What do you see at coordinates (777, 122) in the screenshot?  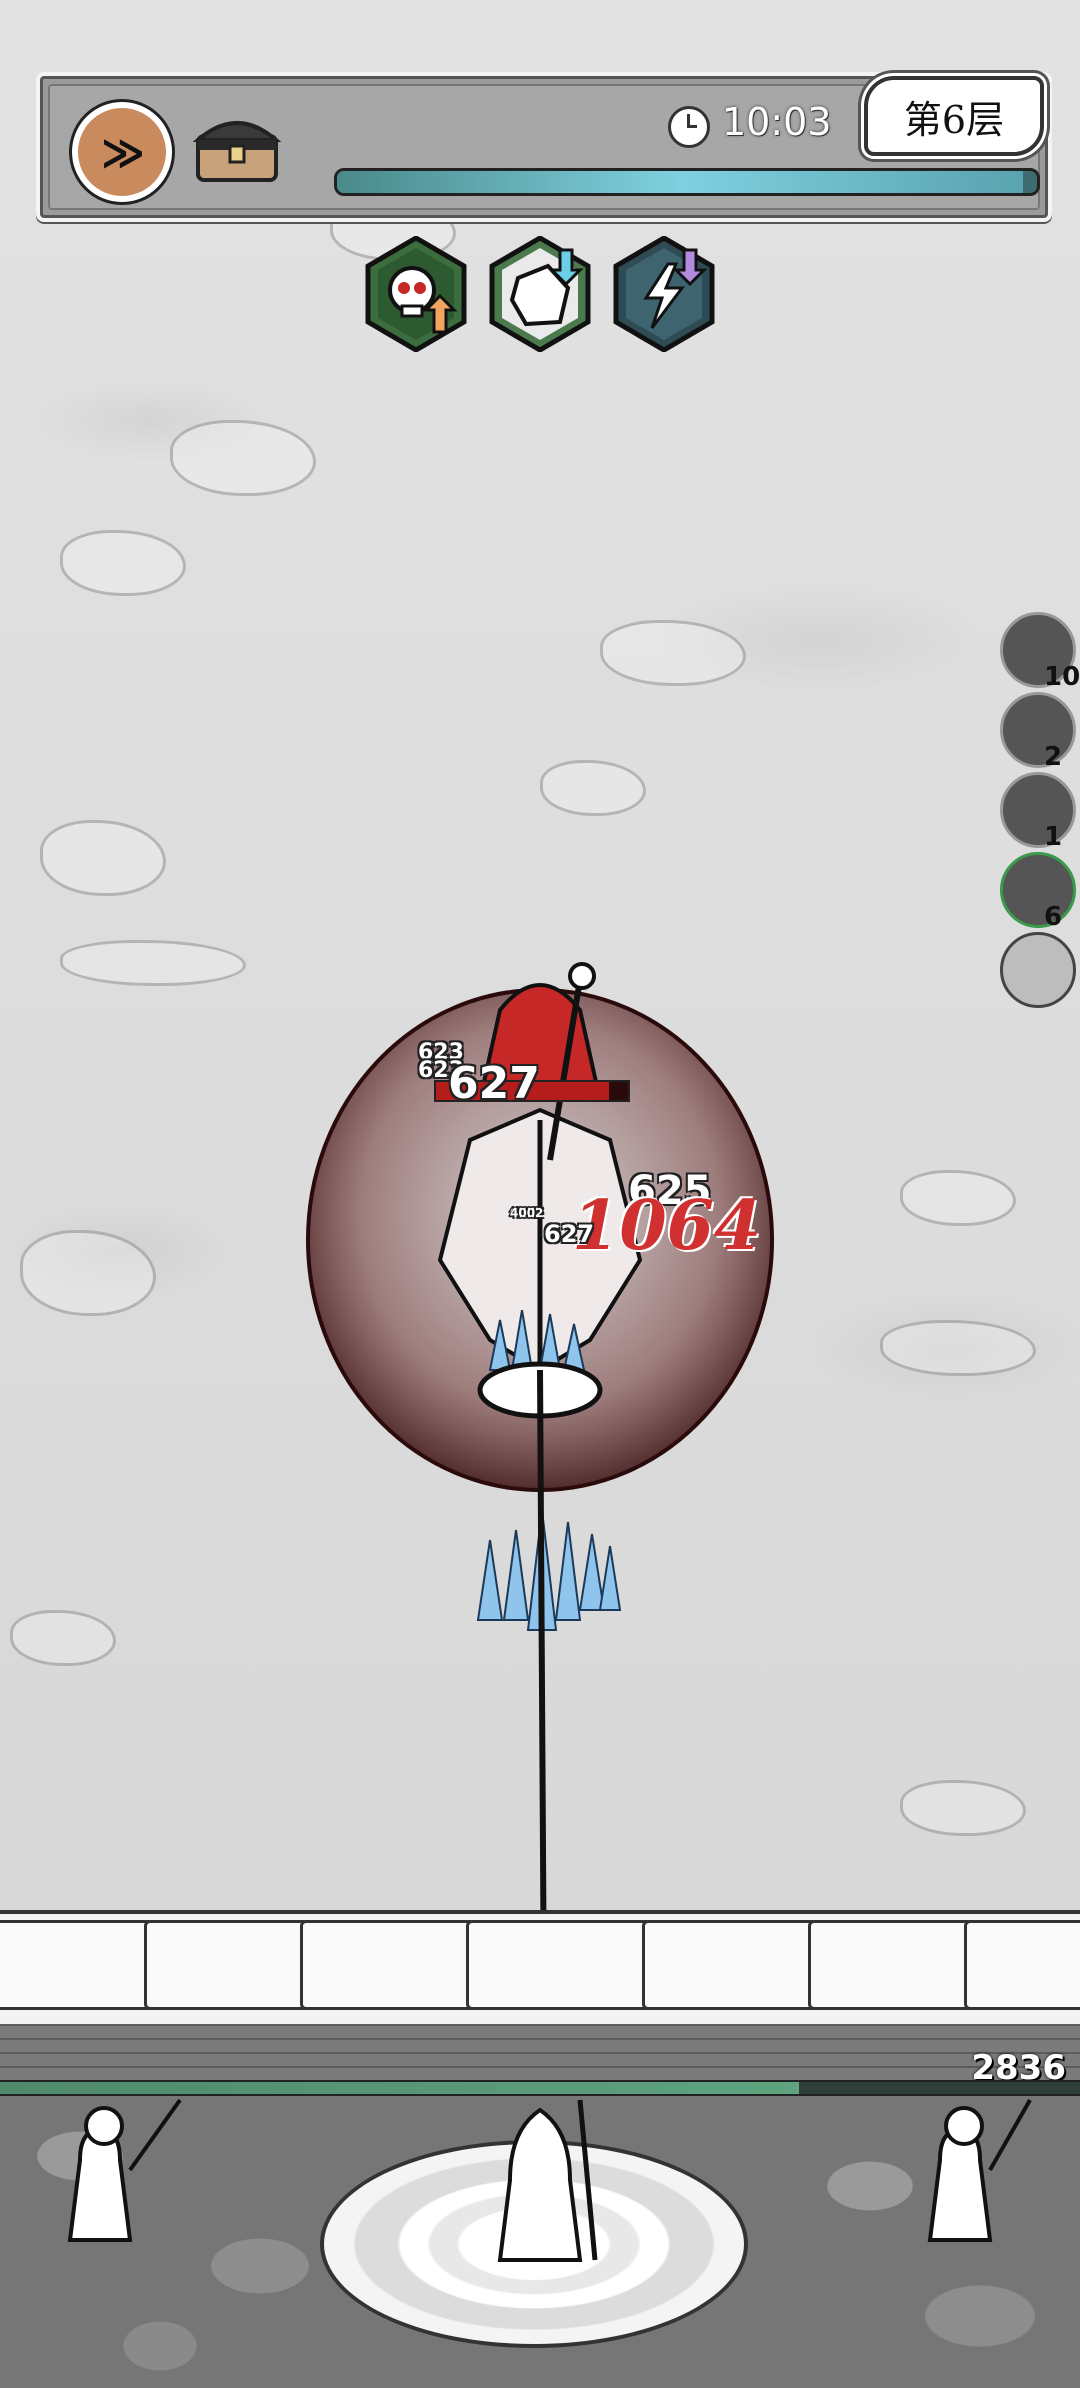 I see `wave-timer: 10:03` at bounding box center [777, 122].